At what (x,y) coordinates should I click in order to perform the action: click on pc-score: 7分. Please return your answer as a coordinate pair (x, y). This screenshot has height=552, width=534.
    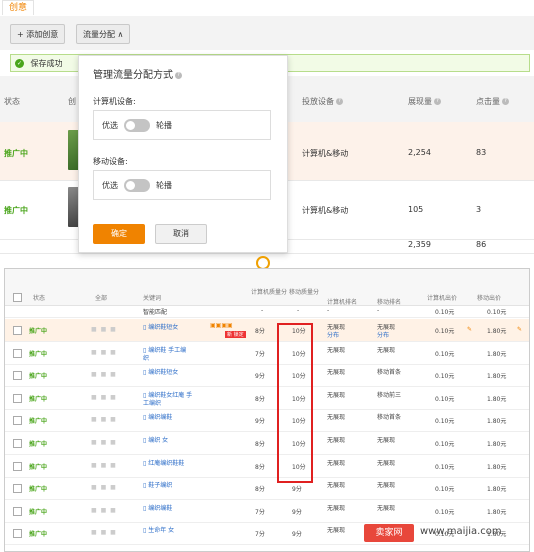
    Looking at the image, I should click on (260, 535).